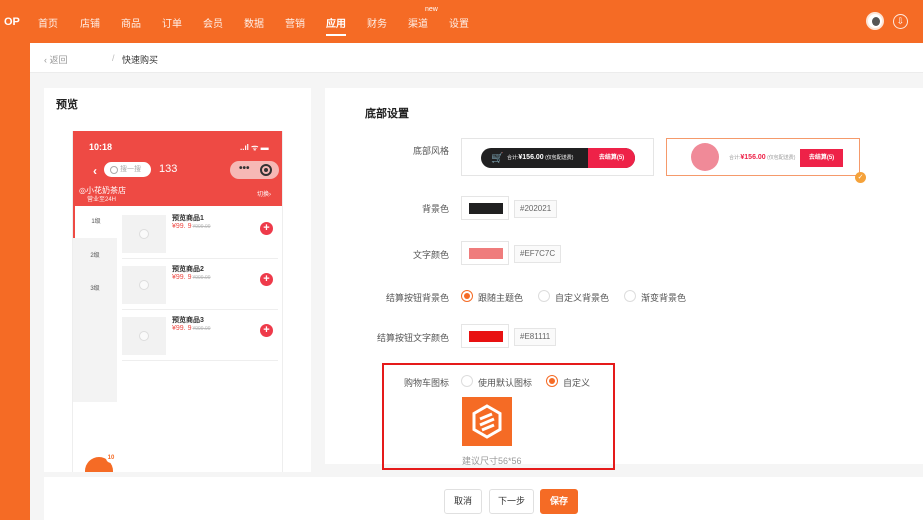  I want to click on nav-item-products: 商品, so click(131, 22).